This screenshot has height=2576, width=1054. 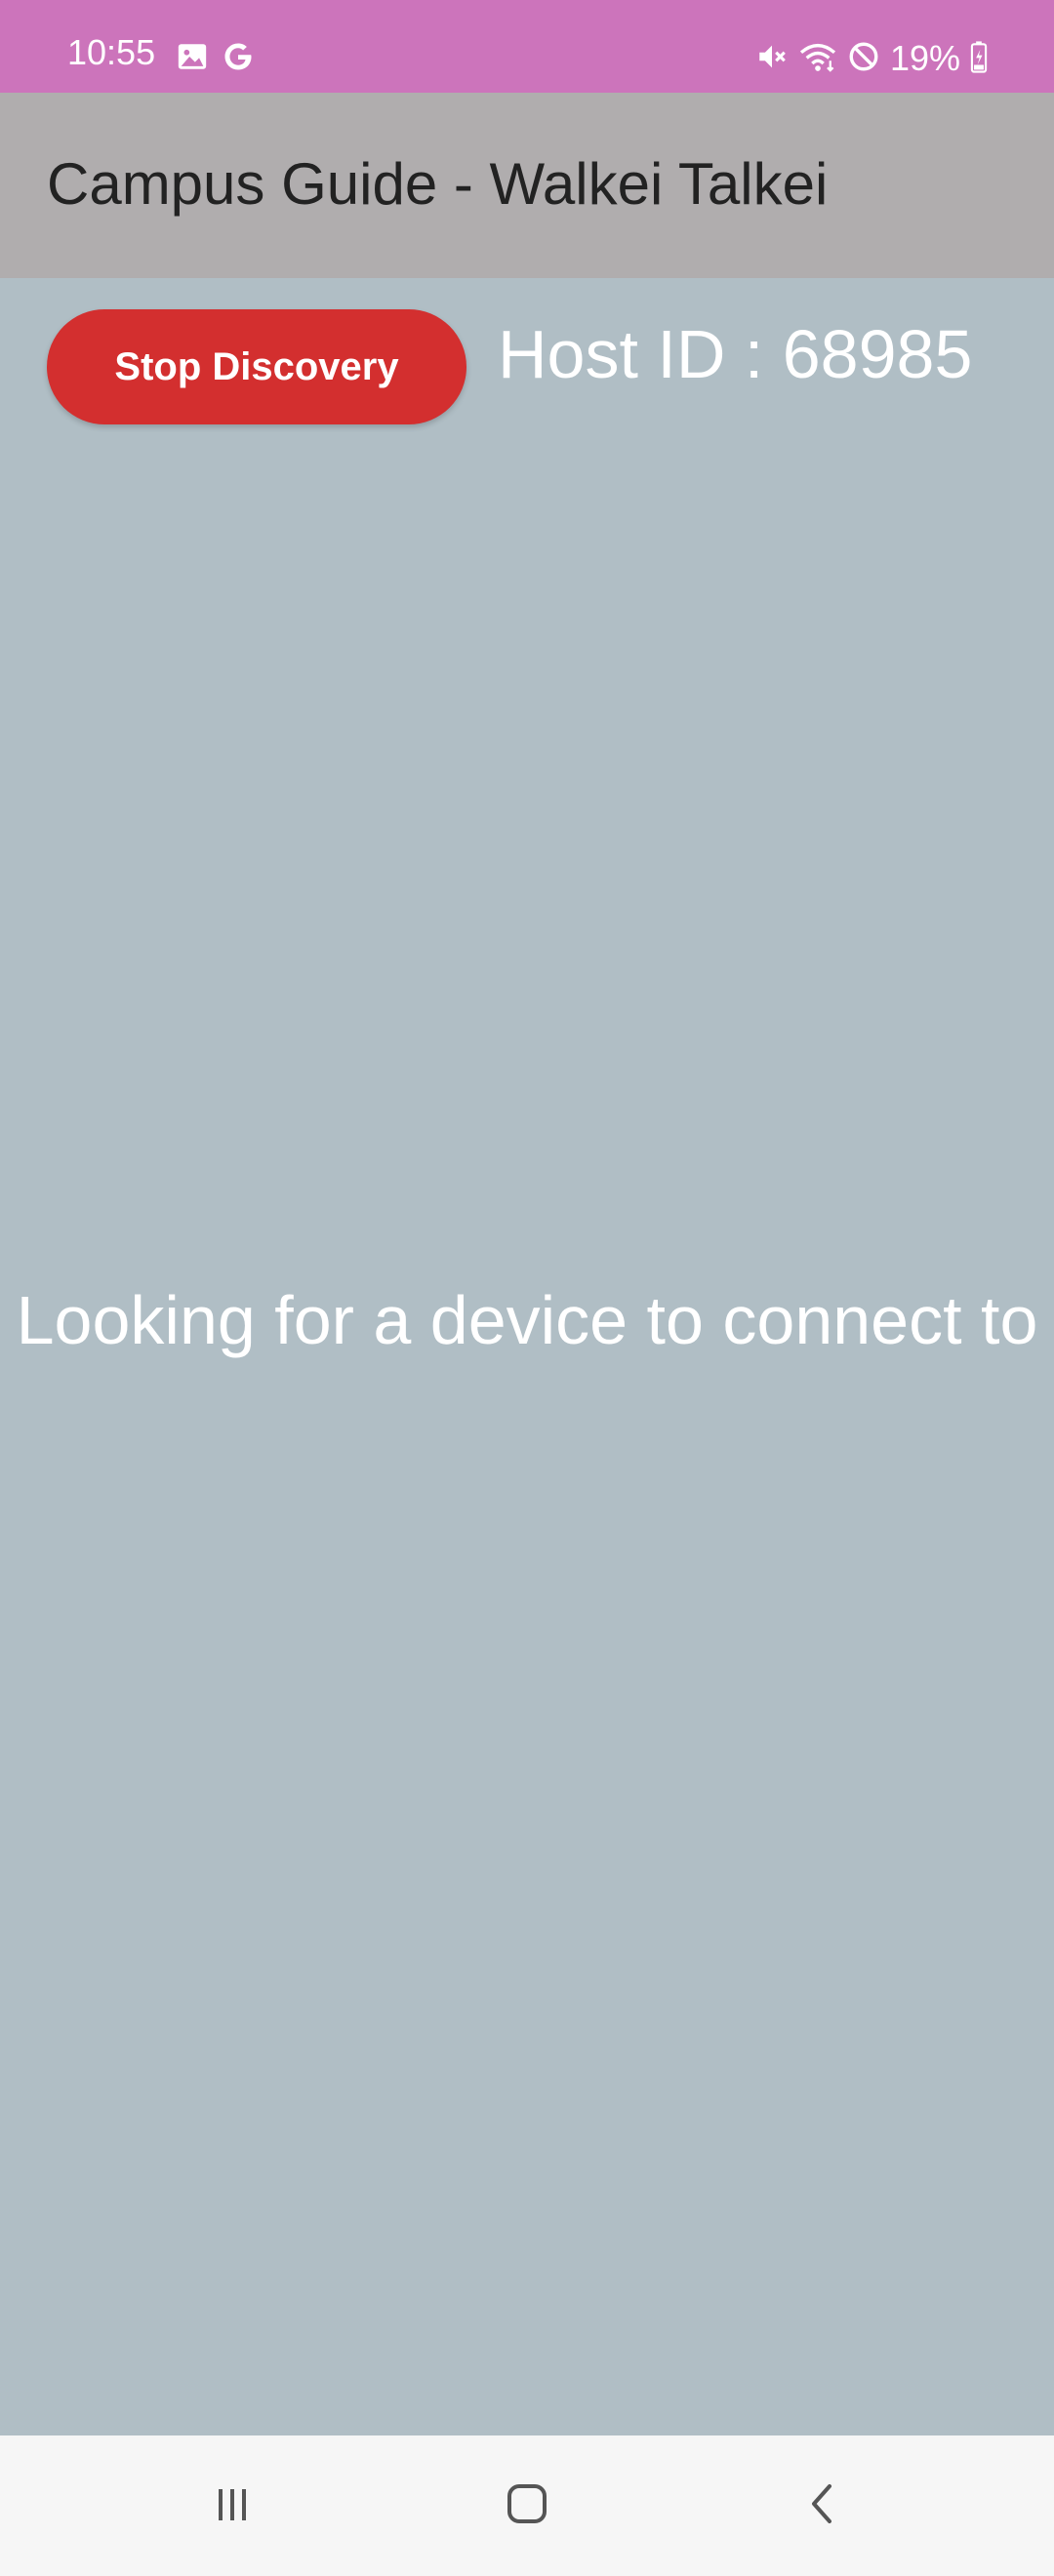 I want to click on image-icon, so click(x=192, y=59).